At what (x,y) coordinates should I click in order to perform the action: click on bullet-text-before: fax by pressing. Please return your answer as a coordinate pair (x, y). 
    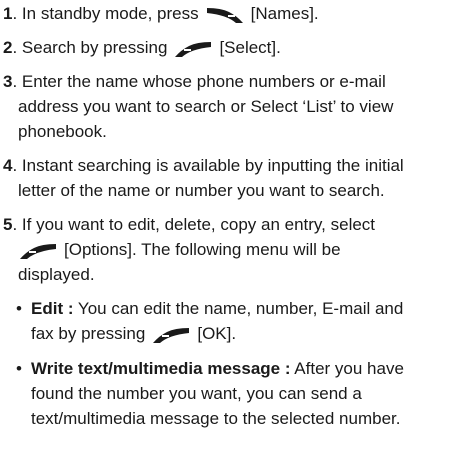
    Looking at the image, I should click on (88, 333).